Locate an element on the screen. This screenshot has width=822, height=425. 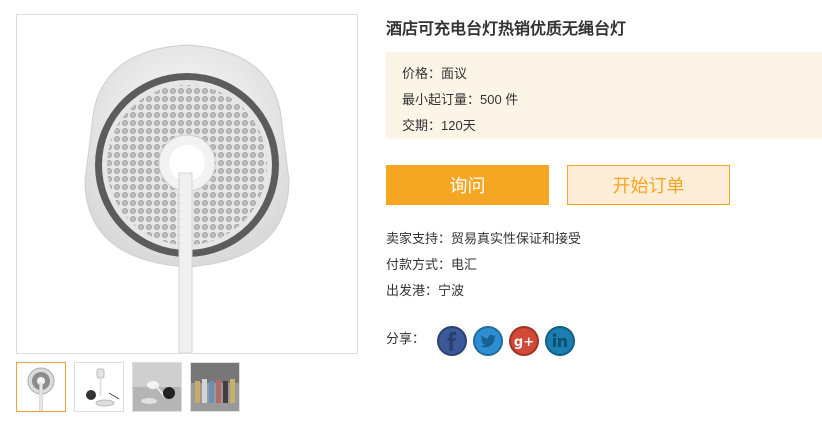
start-order-button: 开始订单 is located at coordinates (648, 185).